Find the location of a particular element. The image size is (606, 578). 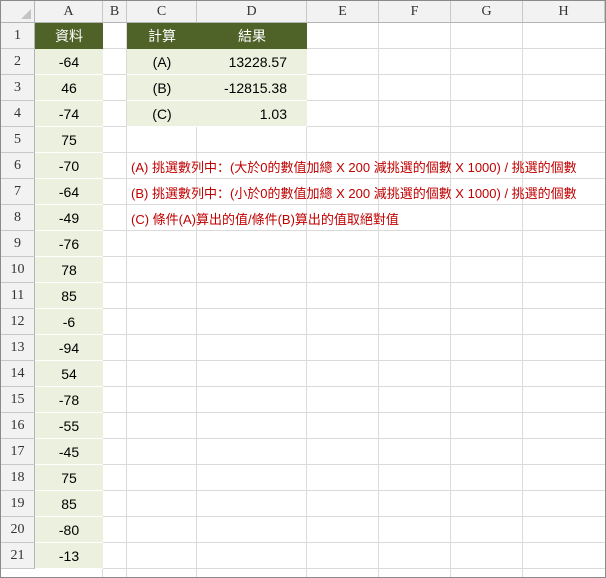

note-c: (C) 條件(A)算出的值/條件(B)算出的值取絕對值 is located at coordinates (265, 218).